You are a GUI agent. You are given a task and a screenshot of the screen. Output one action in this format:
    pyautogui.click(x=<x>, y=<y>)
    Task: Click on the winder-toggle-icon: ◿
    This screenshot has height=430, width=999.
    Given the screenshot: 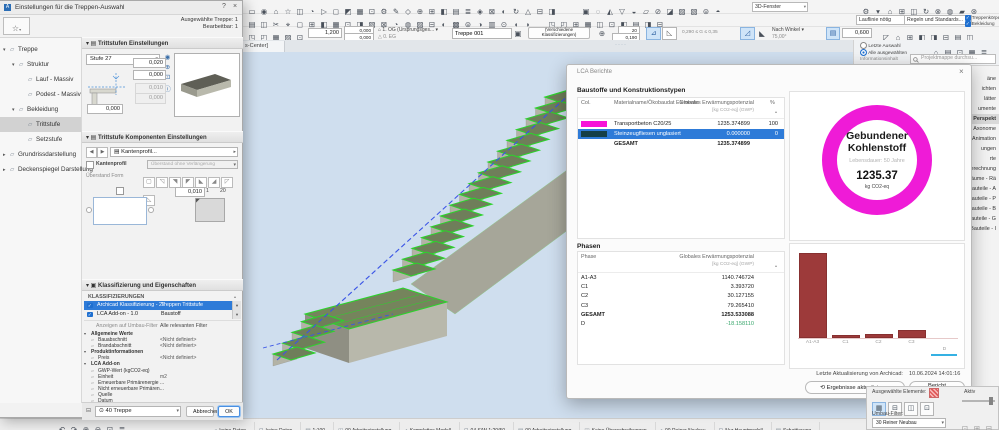 What is the action you would take?
    pyautogui.click(x=747, y=33)
    